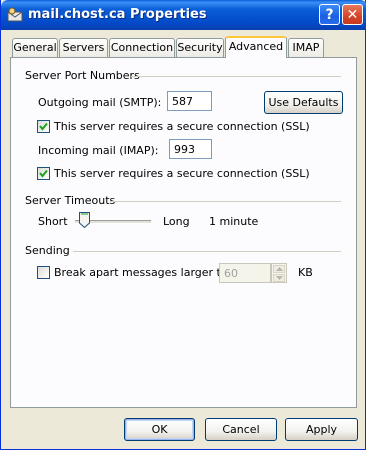  What do you see at coordinates (142, 47) in the screenshot?
I see `tab-connection: Connection` at bounding box center [142, 47].